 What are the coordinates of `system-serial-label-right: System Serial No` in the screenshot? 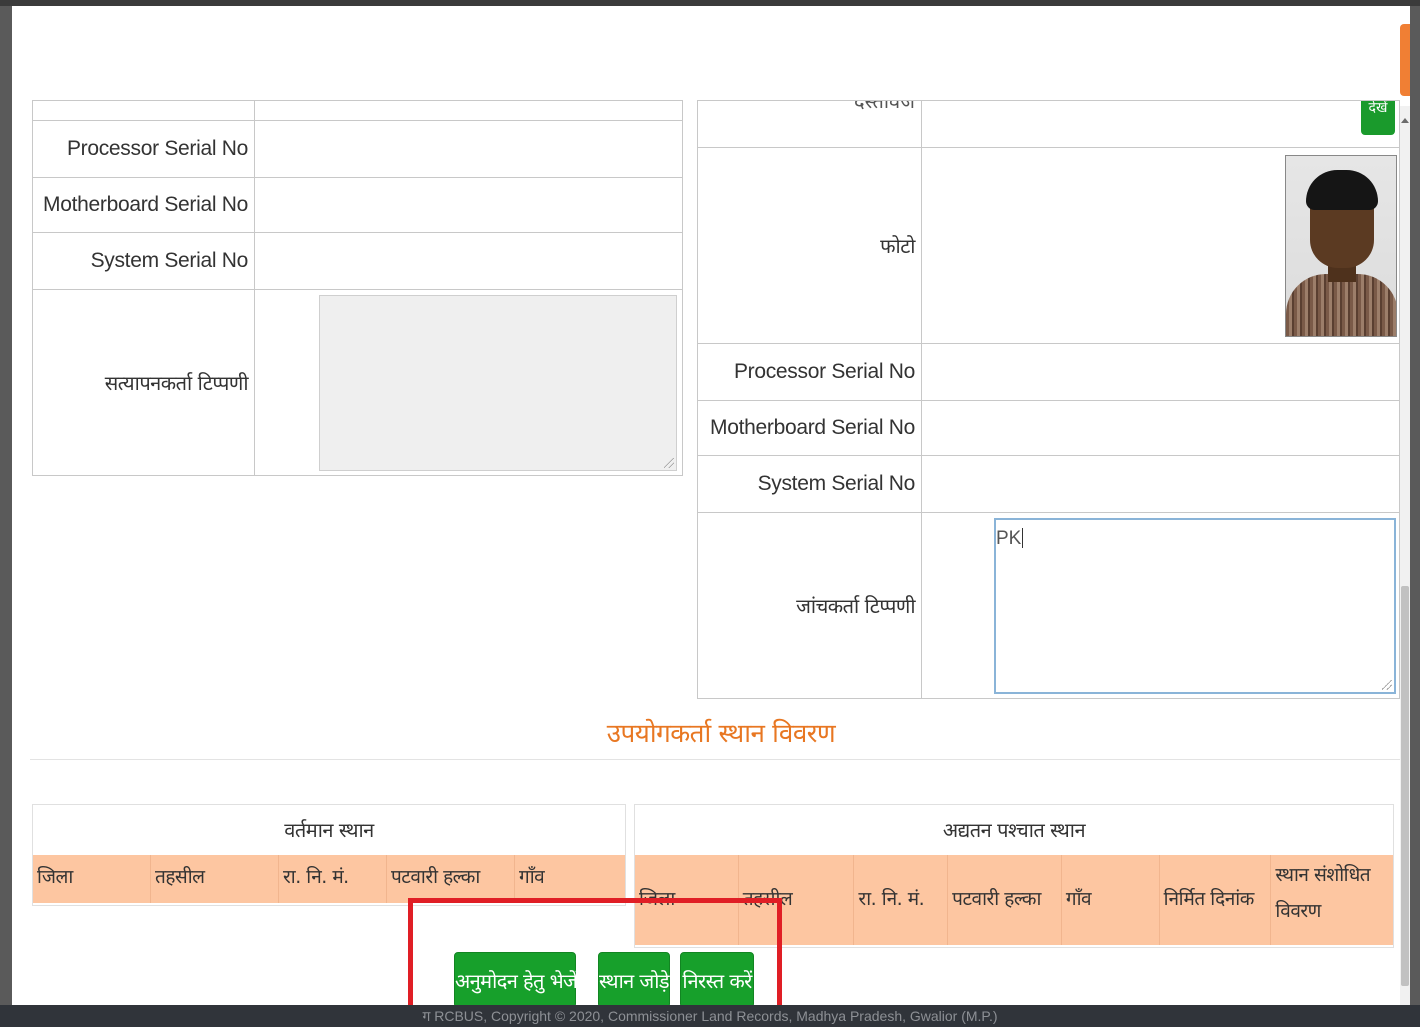 It's located at (809, 484).